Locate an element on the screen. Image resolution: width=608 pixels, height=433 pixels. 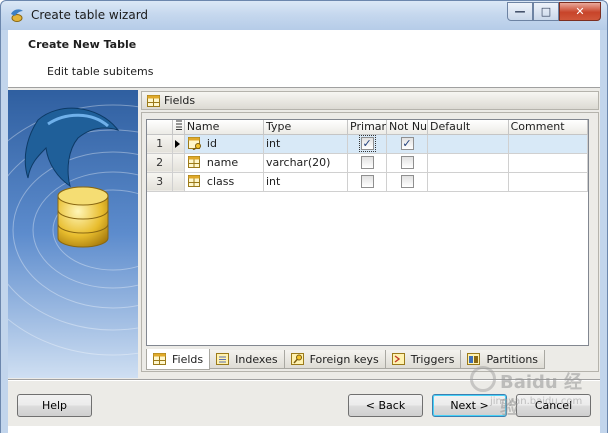
tab-label: Triggers is located at coordinates (432, 359).